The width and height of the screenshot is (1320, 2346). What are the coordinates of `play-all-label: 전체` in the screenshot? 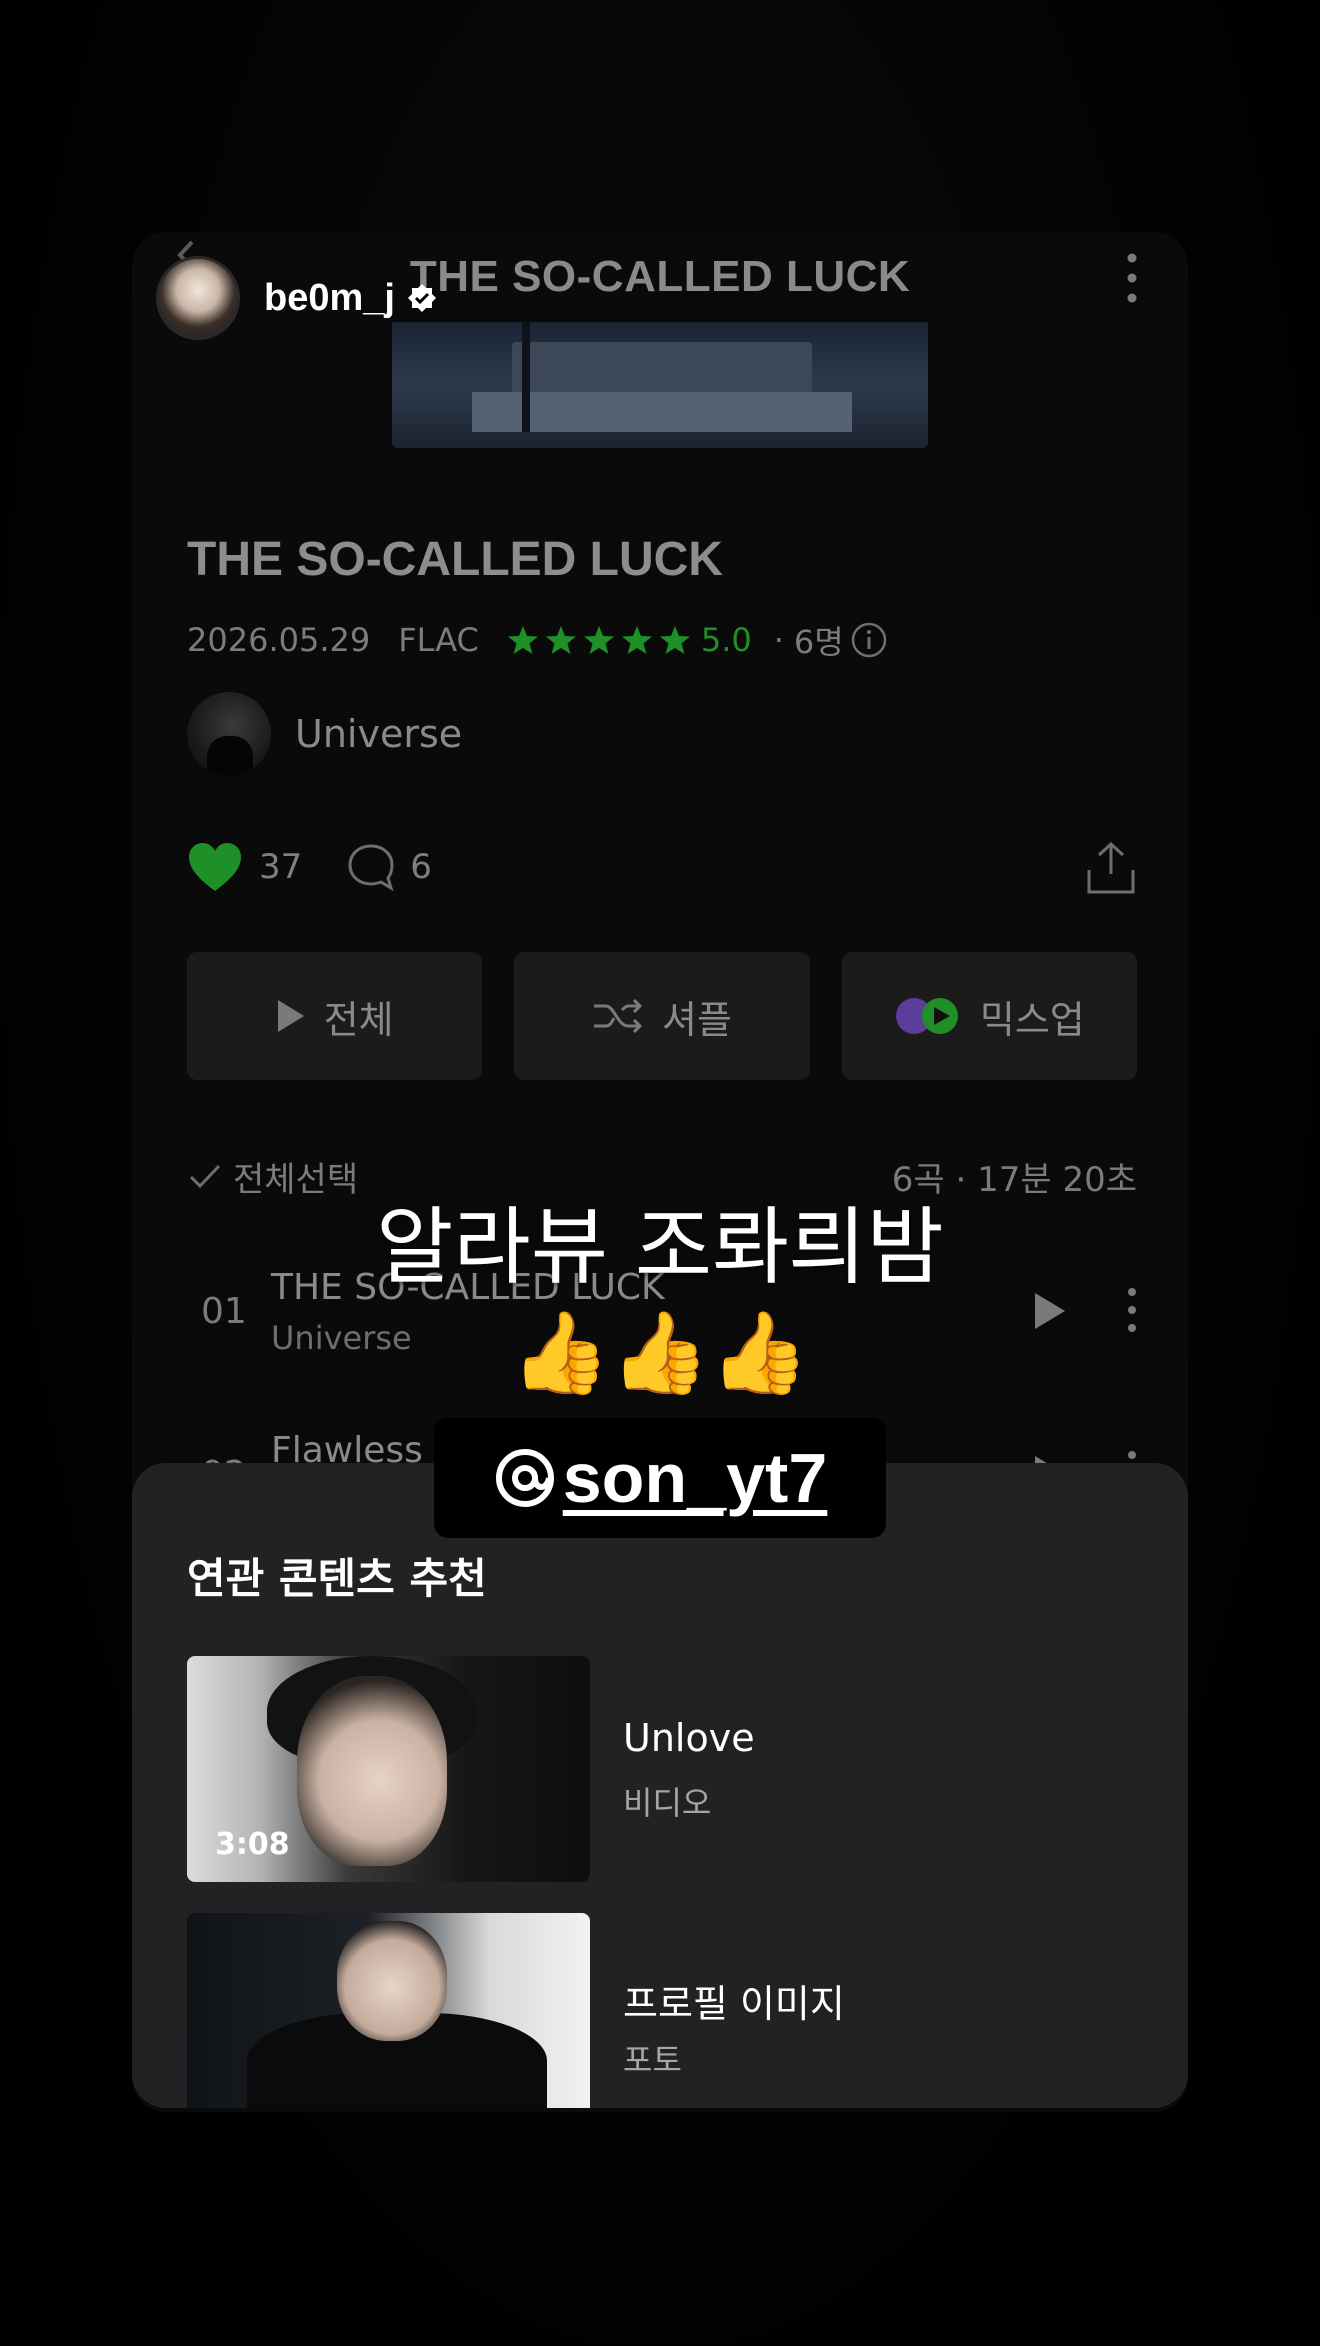 It's located at (358, 1019).